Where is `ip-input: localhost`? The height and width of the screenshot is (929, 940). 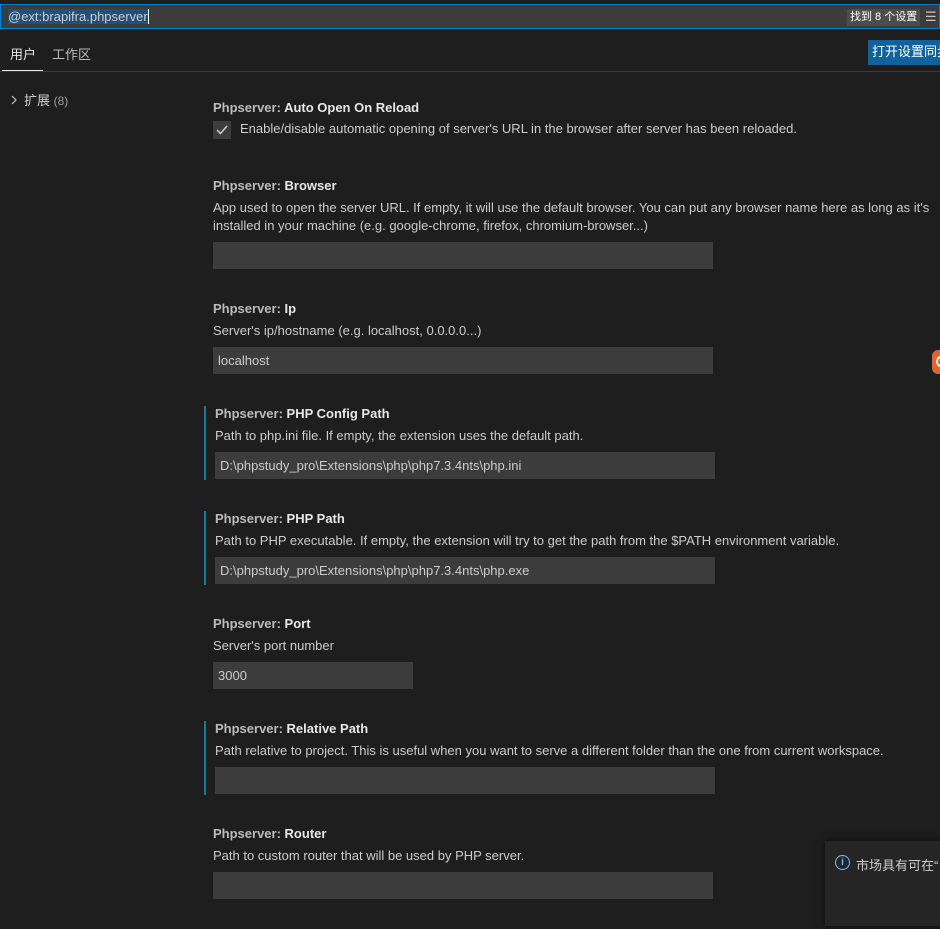 ip-input: localhost is located at coordinates (463, 360).